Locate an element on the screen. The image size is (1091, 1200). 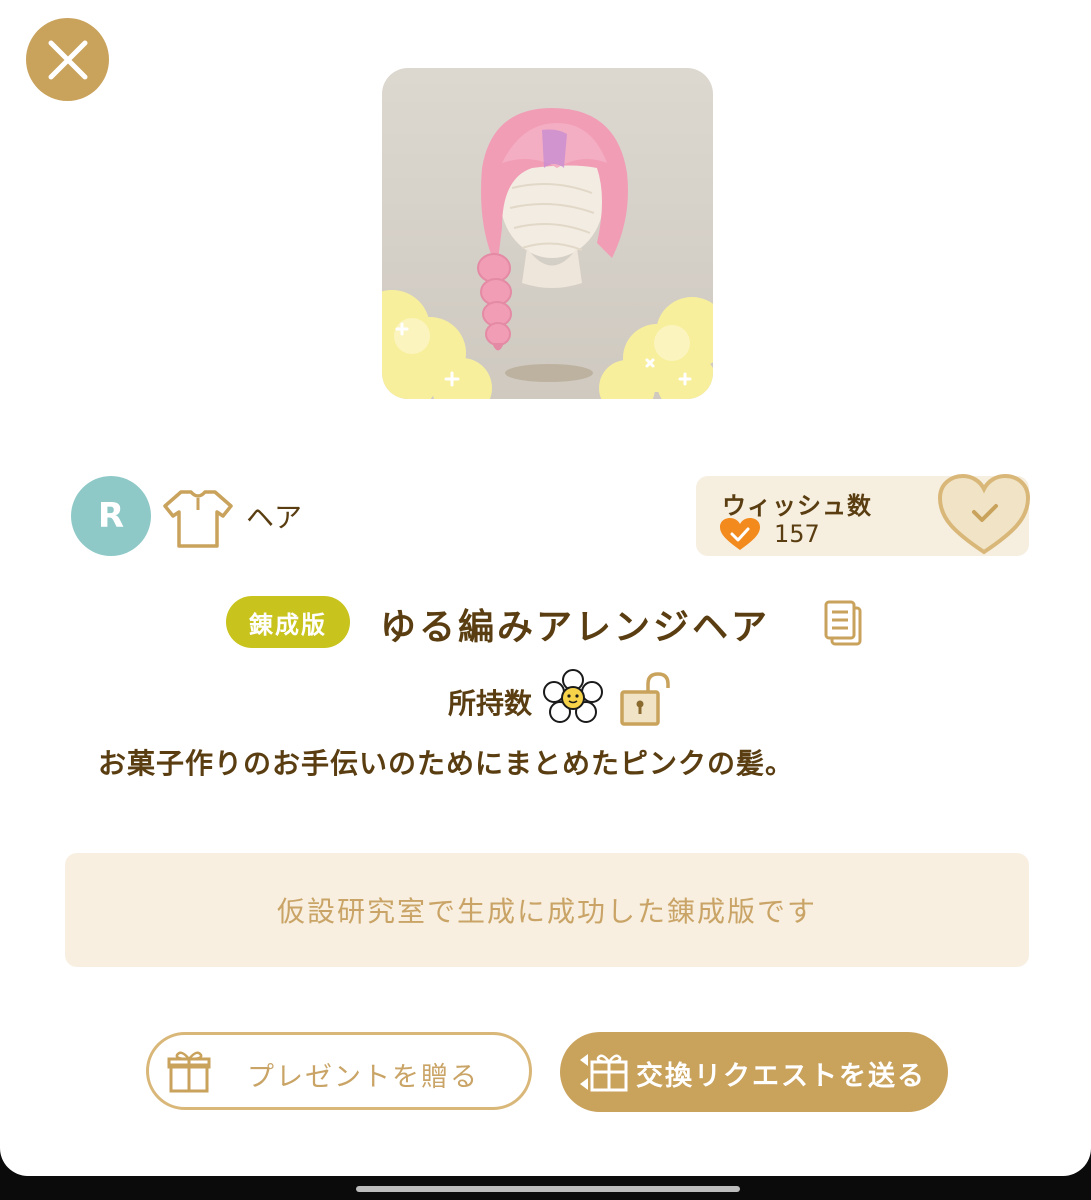
close-icon is located at coordinates (67, 59).